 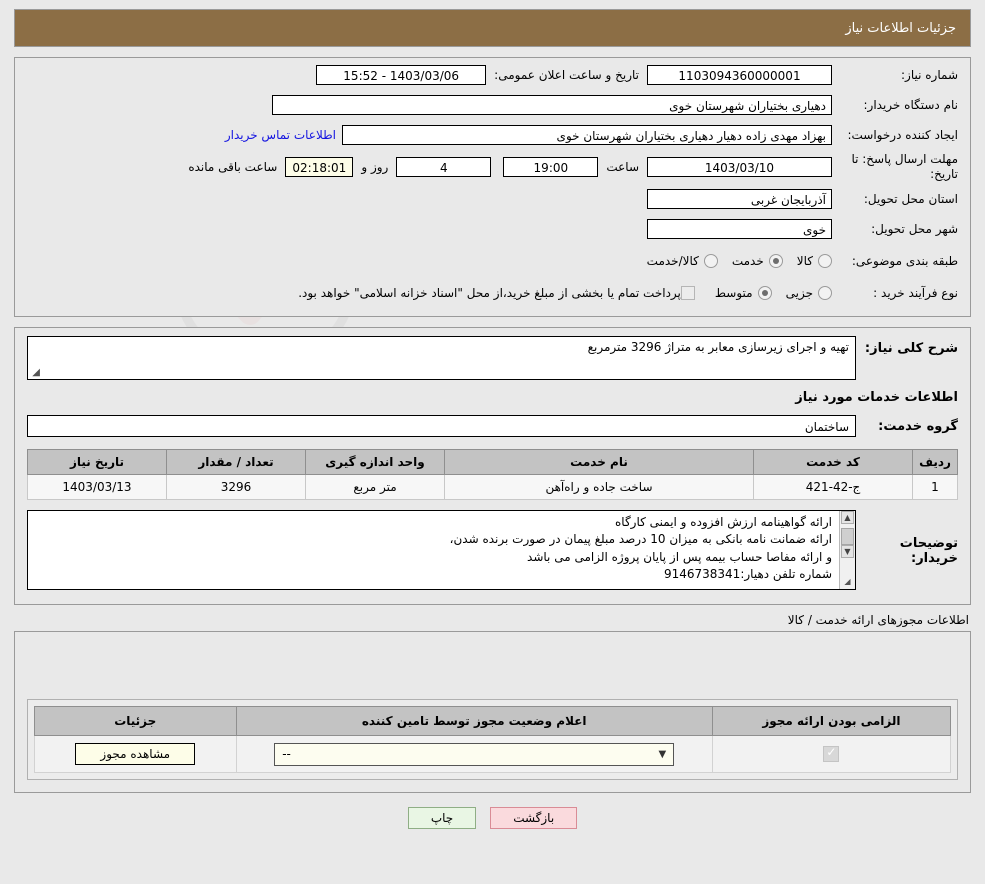 What do you see at coordinates (799, 293) in the screenshot?
I see `radio-process-jozii-label: جزیی` at bounding box center [799, 293].